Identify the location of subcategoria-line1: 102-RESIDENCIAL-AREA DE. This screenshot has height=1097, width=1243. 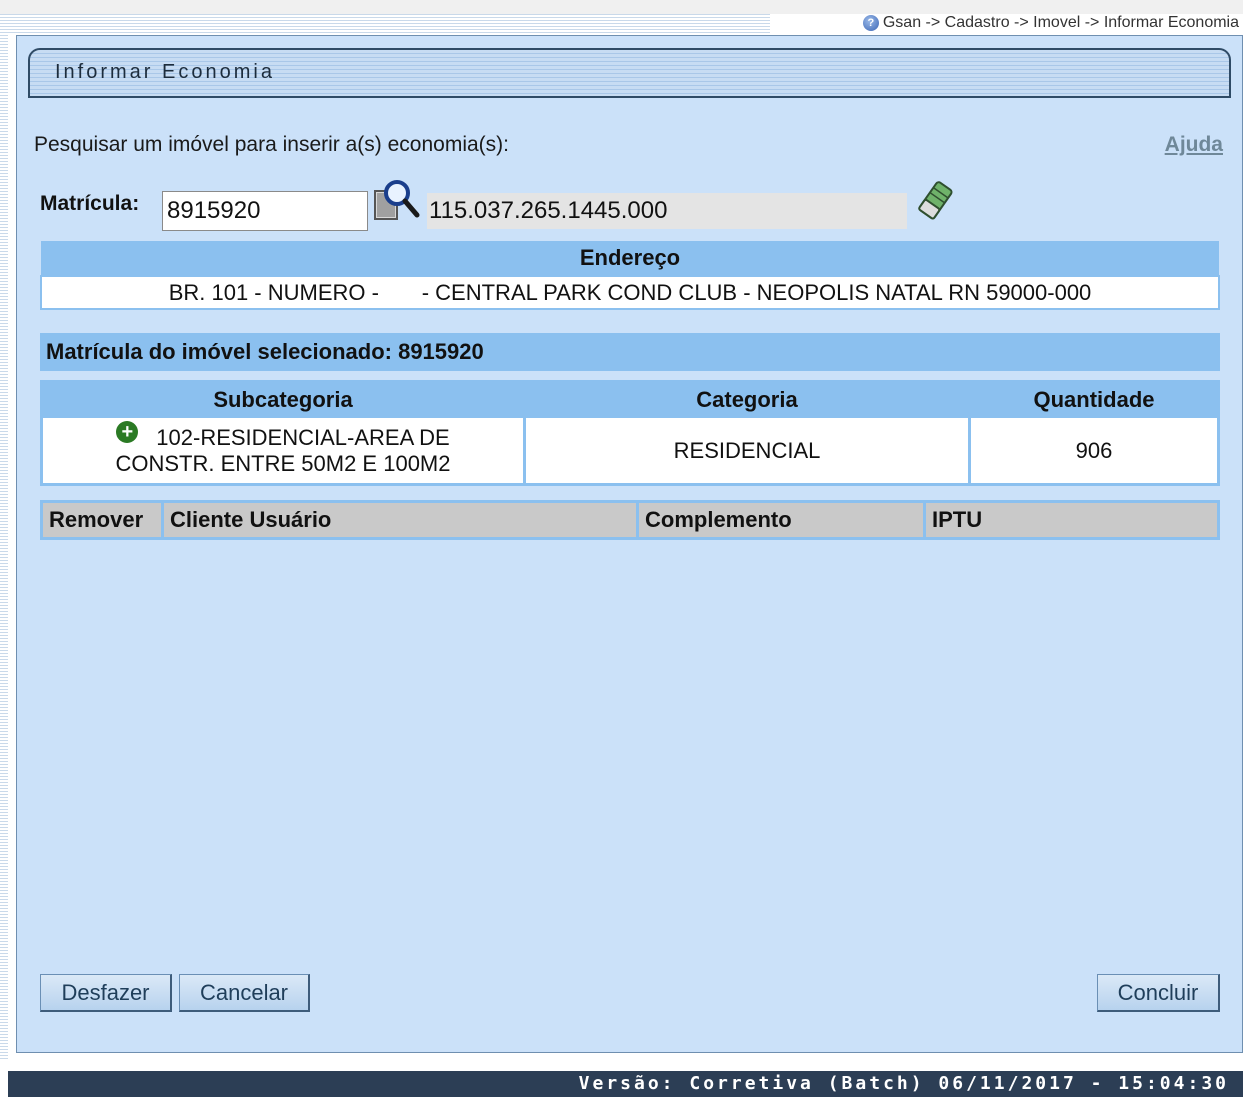
(303, 437).